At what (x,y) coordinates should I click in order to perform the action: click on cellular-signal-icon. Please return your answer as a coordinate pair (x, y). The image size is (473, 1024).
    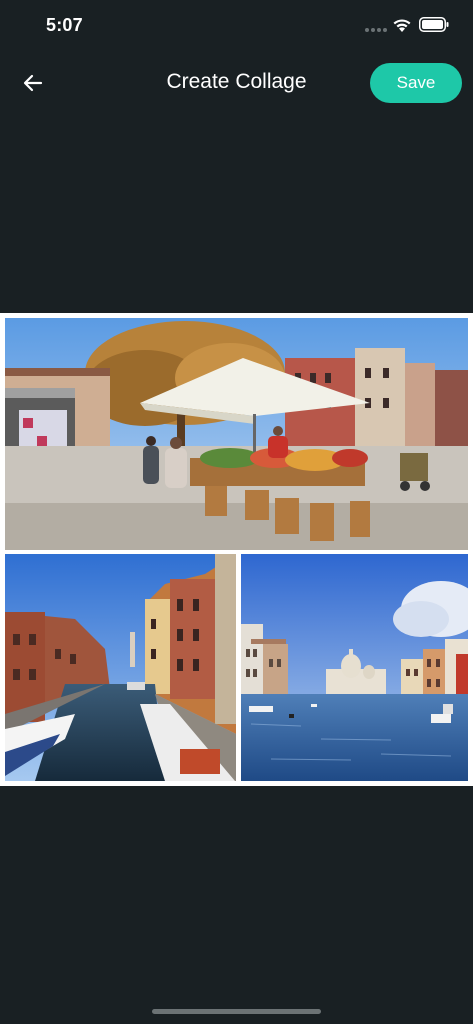
    Looking at the image, I should click on (376, 30).